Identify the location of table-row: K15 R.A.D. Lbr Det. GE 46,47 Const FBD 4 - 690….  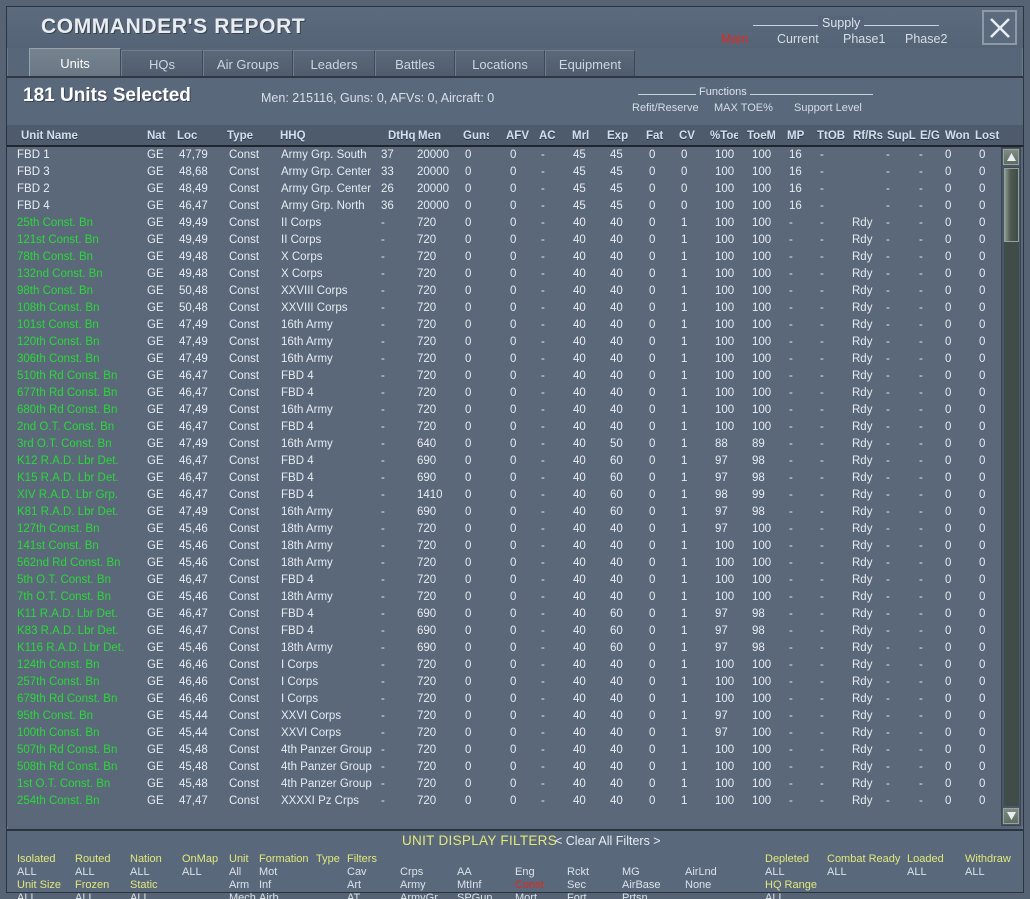
(515, 478).